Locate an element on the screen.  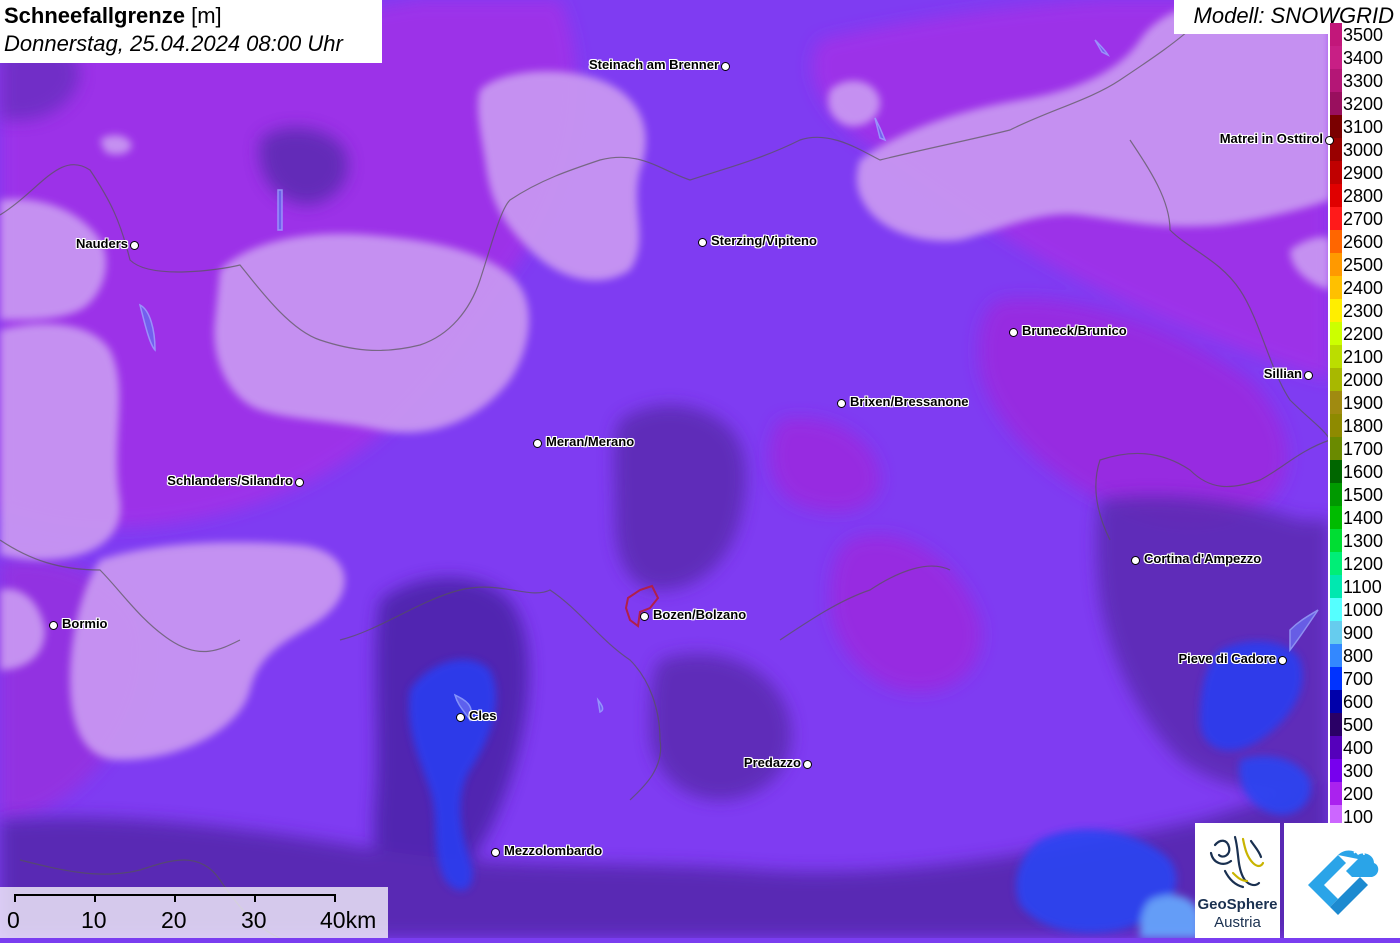
legend-item: 2700 is located at coordinates (1364, 218).